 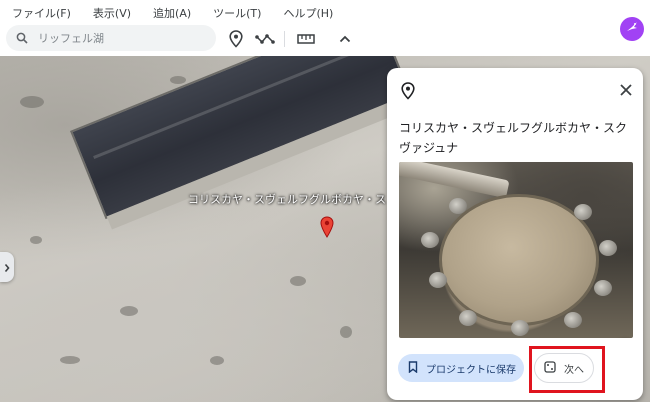 I want to click on save-to-project-button: プロジェクトに保存, so click(x=461, y=368).